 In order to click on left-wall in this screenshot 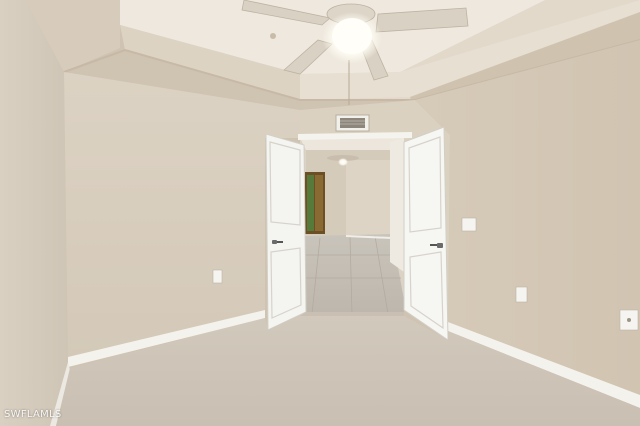, I will do `click(34, 213)`.